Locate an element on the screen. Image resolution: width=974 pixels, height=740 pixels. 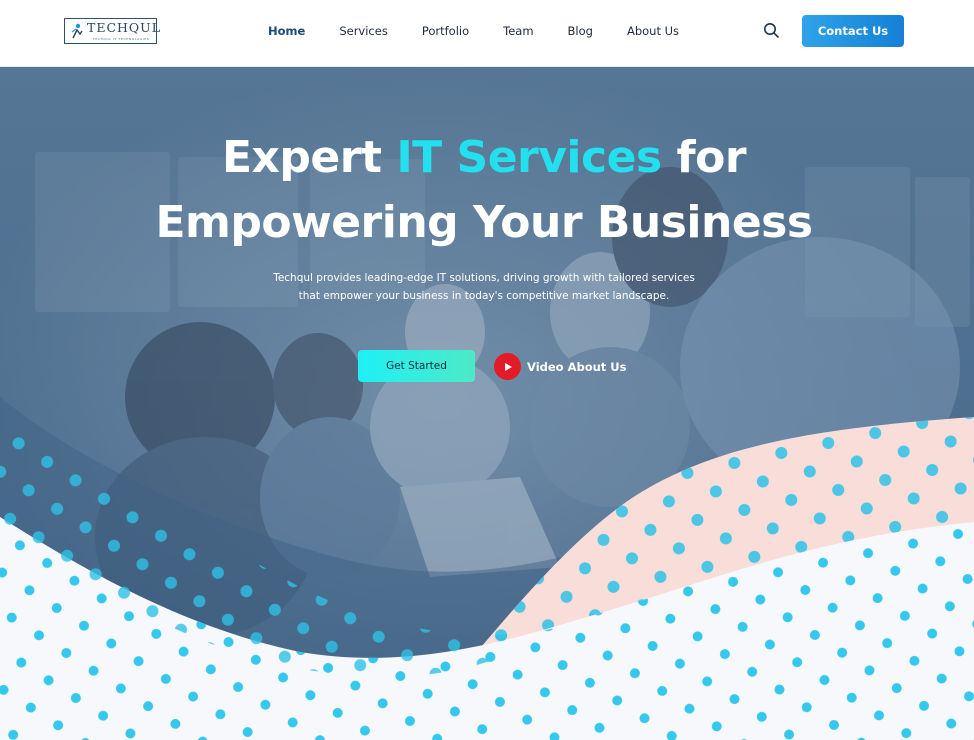
get-started-button: Get Started is located at coordinates (416, 366).